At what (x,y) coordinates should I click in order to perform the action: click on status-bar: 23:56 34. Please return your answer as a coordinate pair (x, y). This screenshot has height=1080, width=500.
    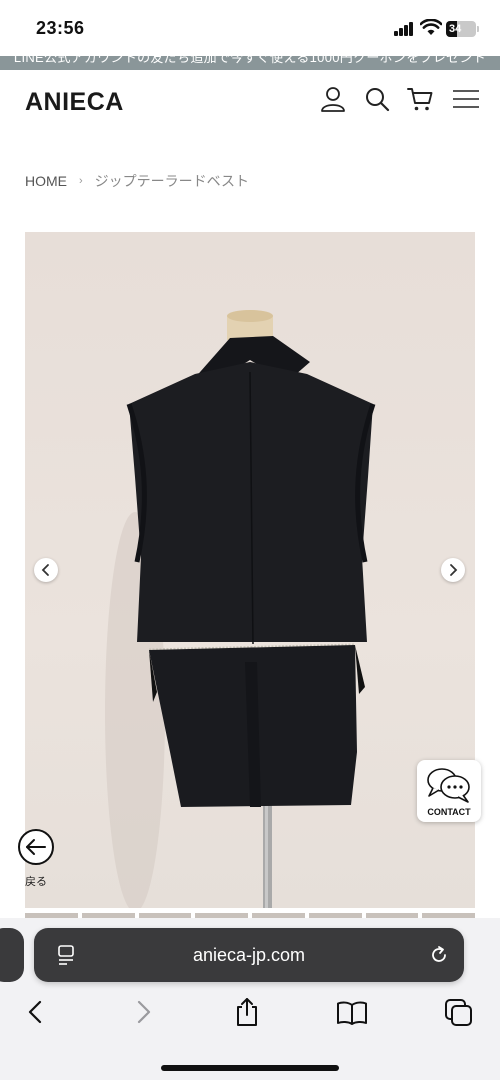
    Looking at the image, I should click on (250, 29).